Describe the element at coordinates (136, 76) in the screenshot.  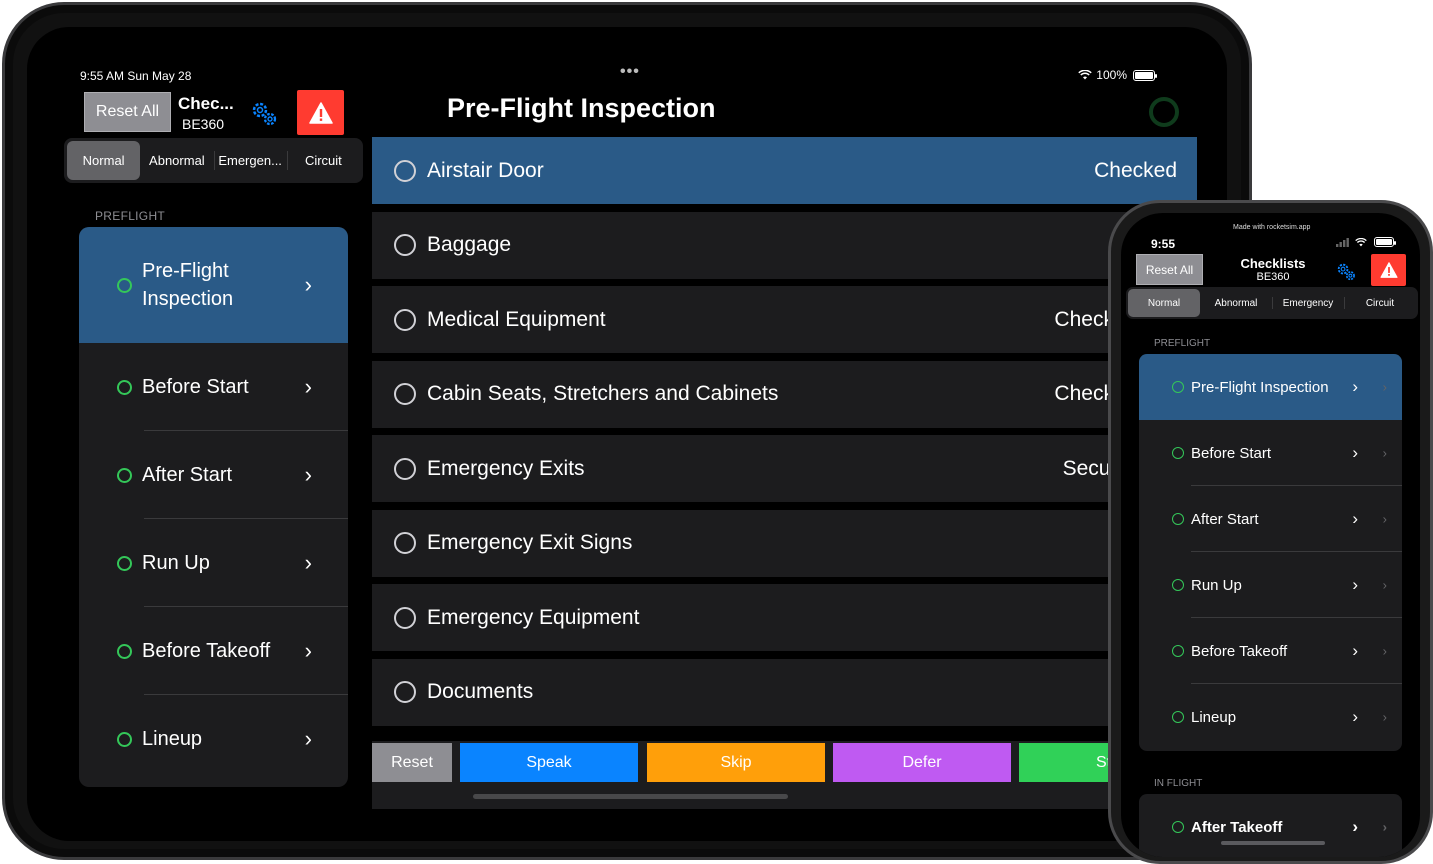
I see `status-time: 9:55 AM Sun May 28` at that location.